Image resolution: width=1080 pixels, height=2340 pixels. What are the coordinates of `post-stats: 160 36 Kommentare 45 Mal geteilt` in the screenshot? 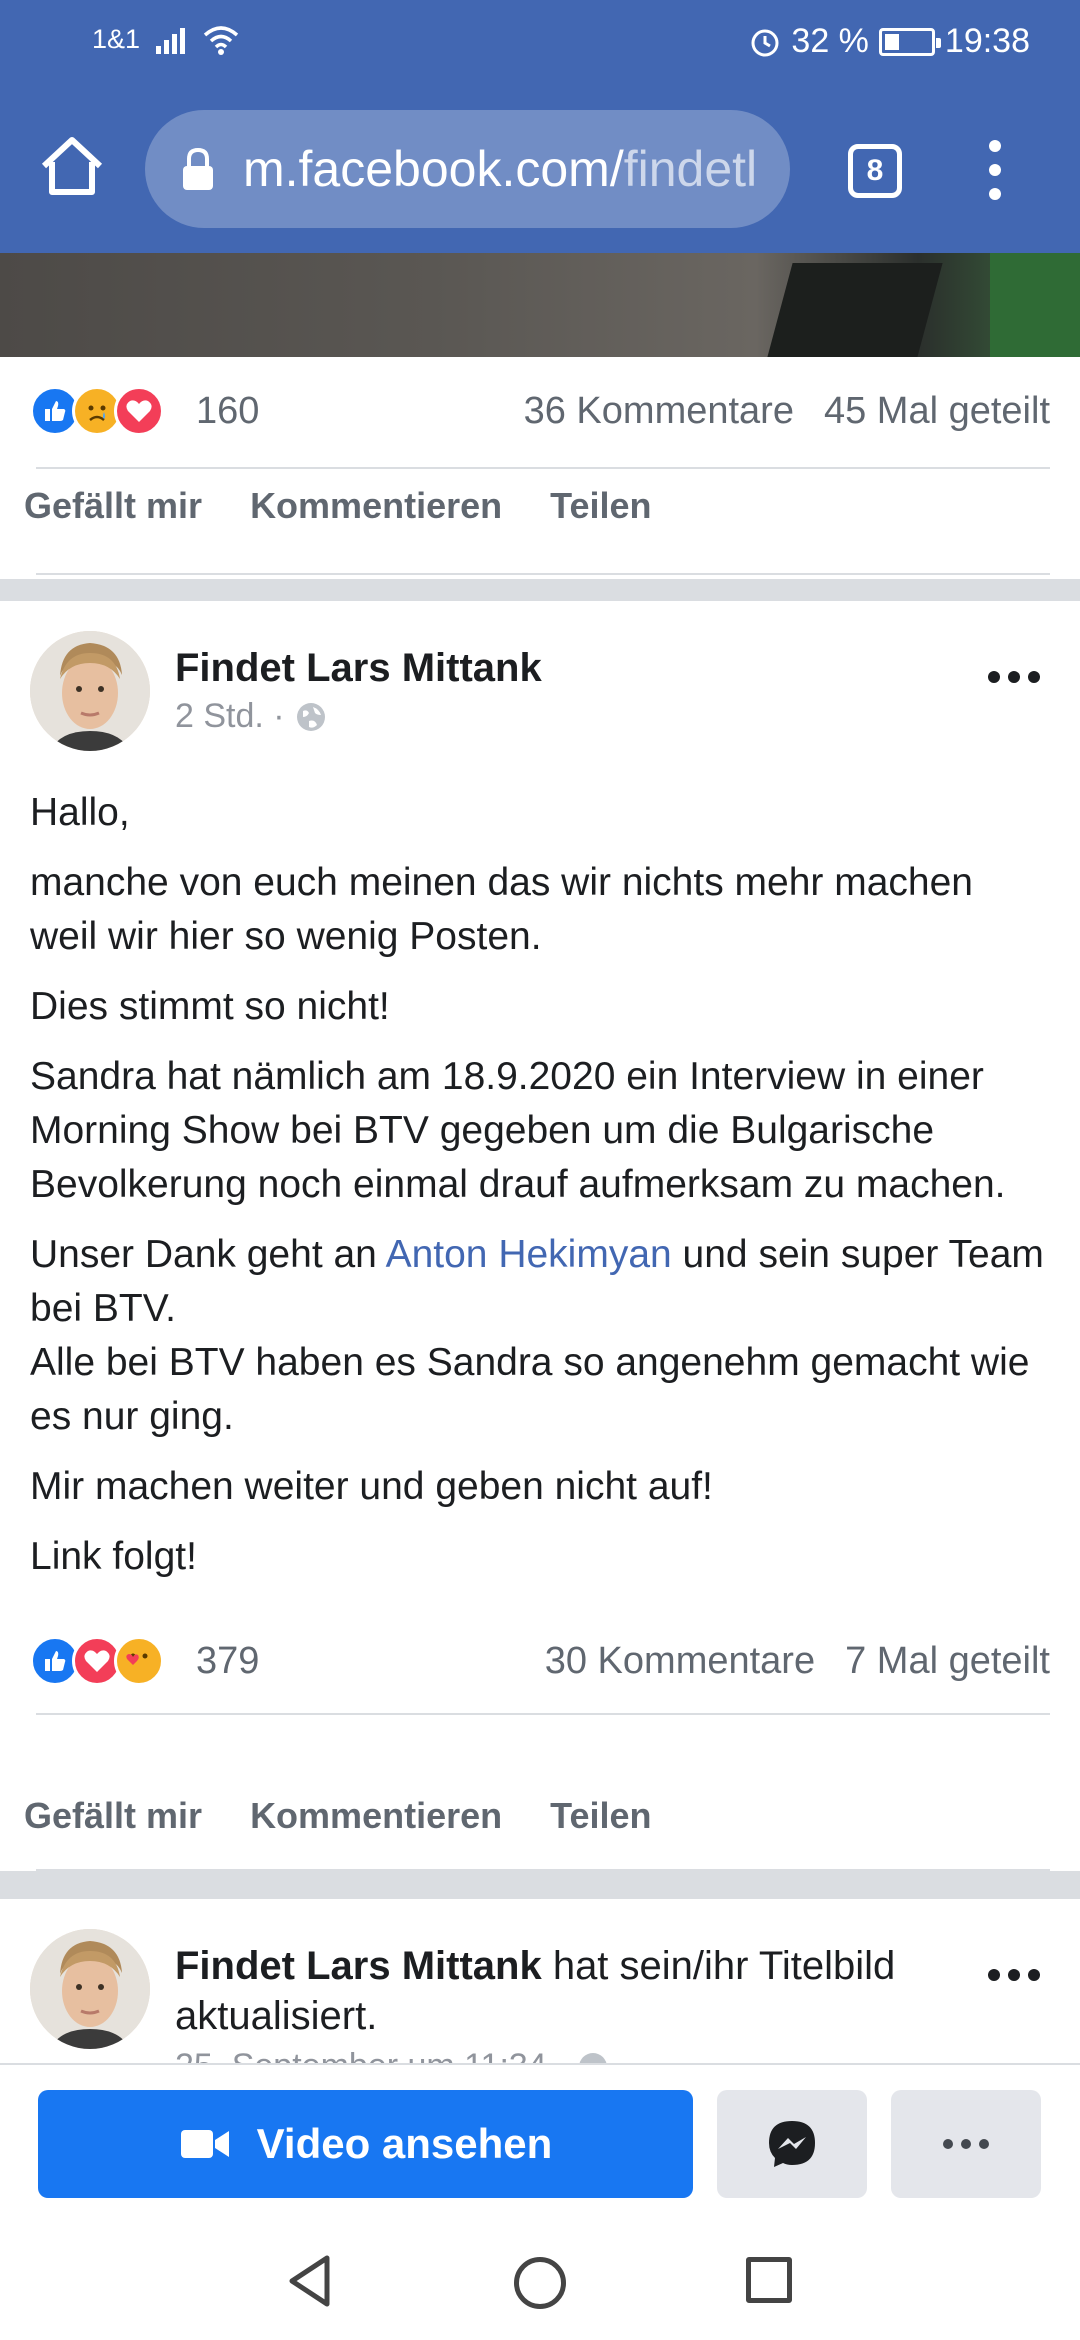 It's located at (540, 411).